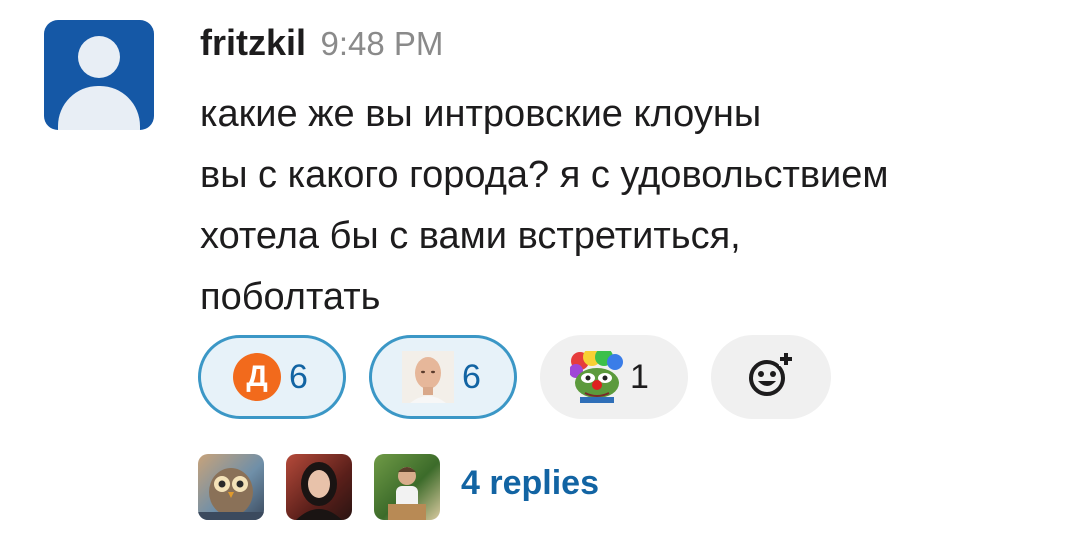 This screenshot has height=551, width=1080. What do you see at coordinates (381, 43) in the screenshot?
I see `timestamp: 9:48 PM` at bounding box center [381, 43].